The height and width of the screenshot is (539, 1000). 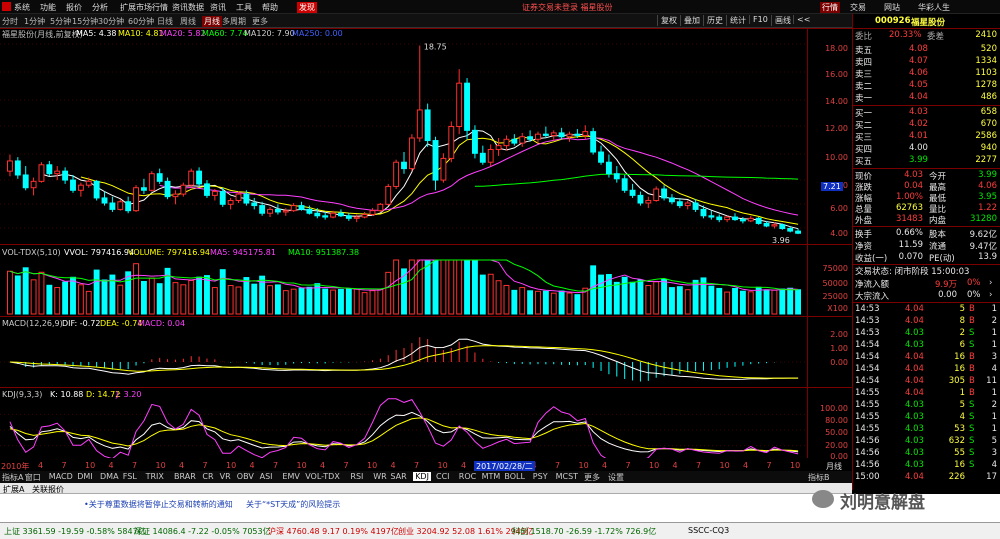 What do you see at coordinates (207, 476) in the screenshot?
I see `indicator-tab: CR` at bounding box center [207, 476].